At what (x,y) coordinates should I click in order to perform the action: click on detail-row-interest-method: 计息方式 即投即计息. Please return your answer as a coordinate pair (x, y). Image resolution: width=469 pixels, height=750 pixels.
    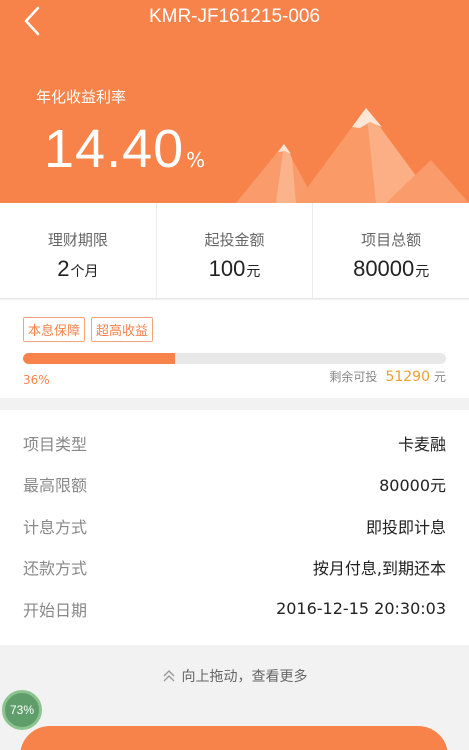
    Looking at the image, I should click on (234, 526).